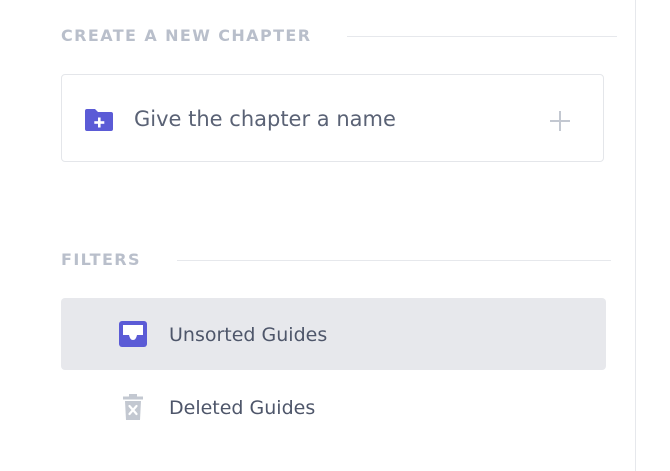 This screenshot has height=471, width=670. Describe the element at coordinates (333, 407) in the screenshot. I see `filter-item-deleted-guides: Deleted Guides` at that location.